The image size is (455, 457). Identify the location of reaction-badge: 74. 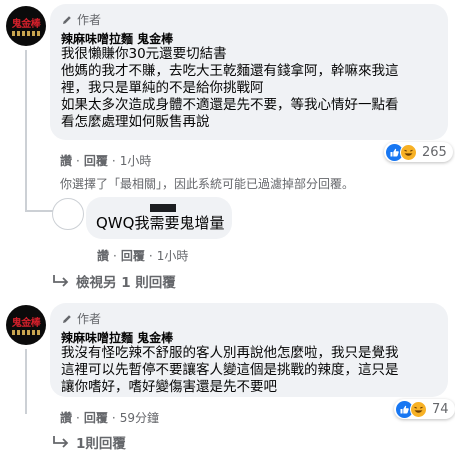
(424, 409).